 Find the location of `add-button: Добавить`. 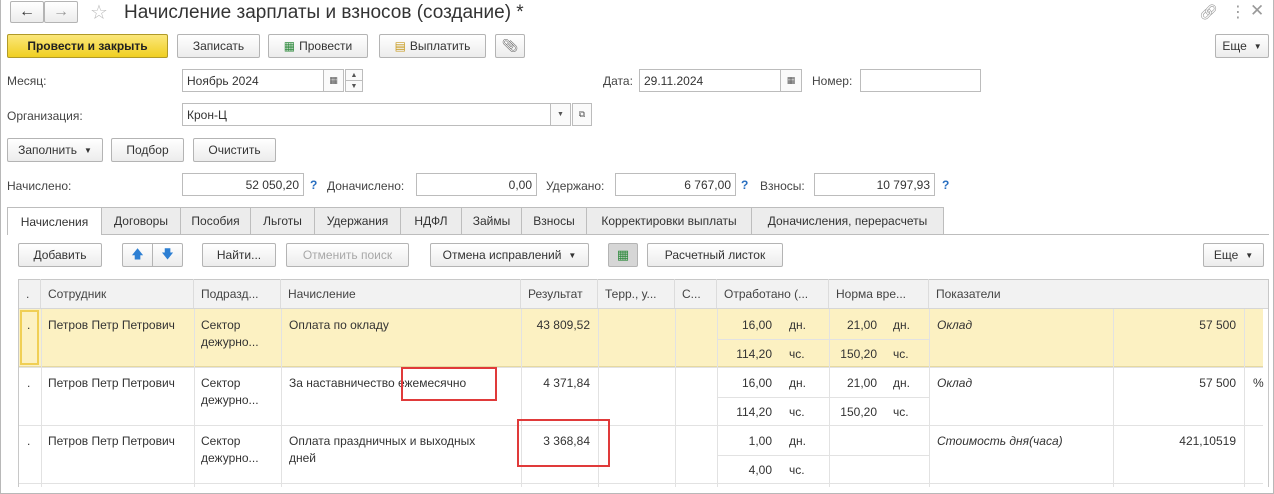

add-button: Добавить is located at coordinates (60, 255).